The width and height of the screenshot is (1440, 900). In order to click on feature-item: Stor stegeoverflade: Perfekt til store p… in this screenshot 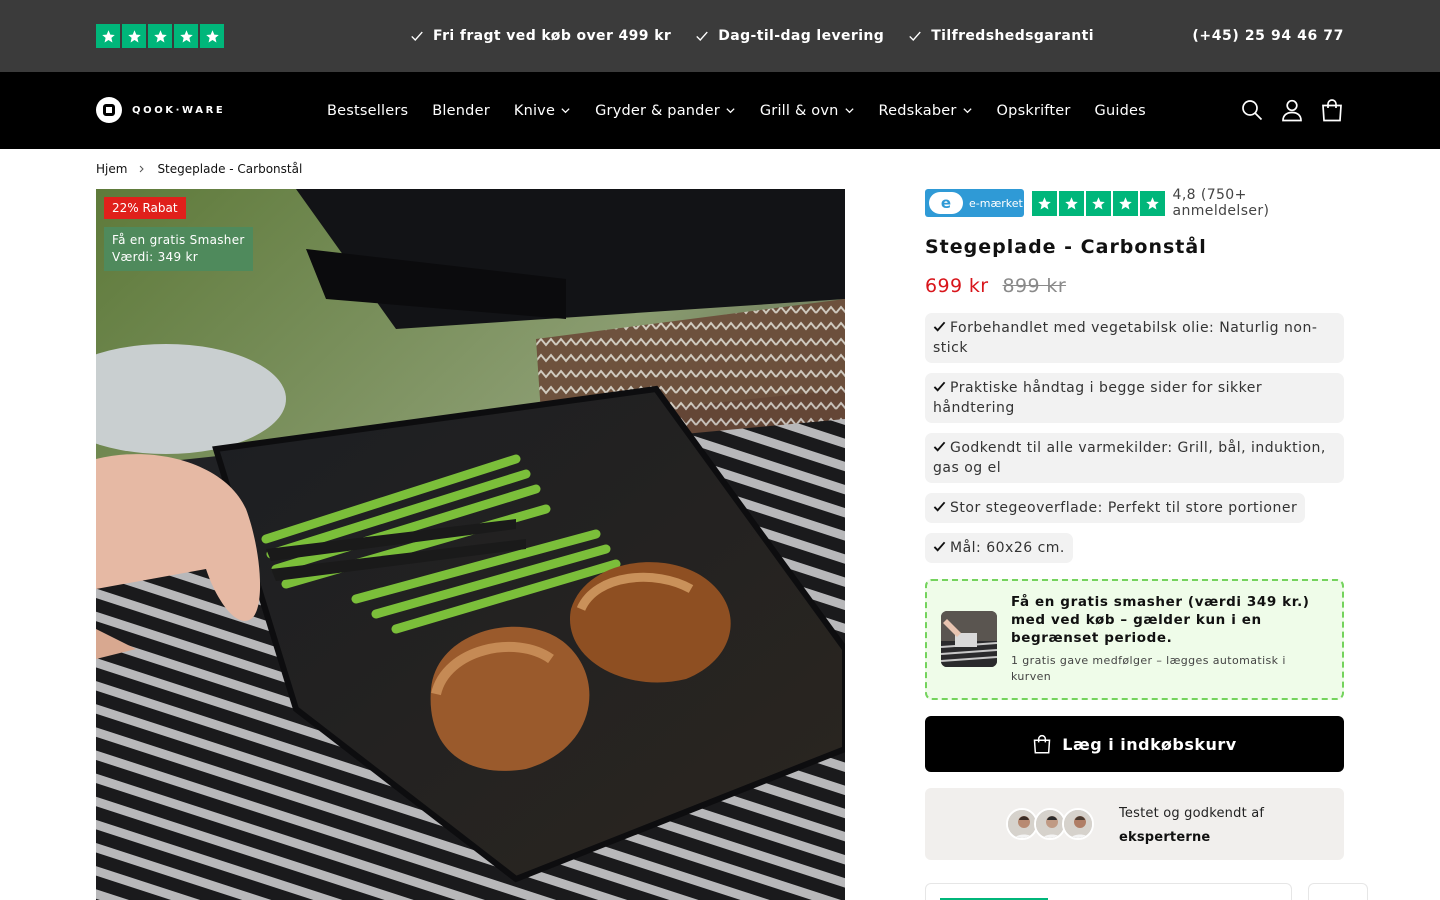, I will do `click(1115, 508)`.